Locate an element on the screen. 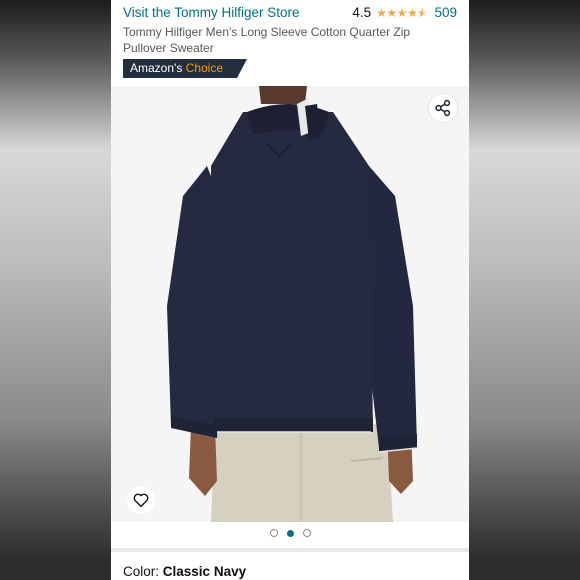 This screenshot has width=580, height=580. share-button is located at coordinates (443, 108).